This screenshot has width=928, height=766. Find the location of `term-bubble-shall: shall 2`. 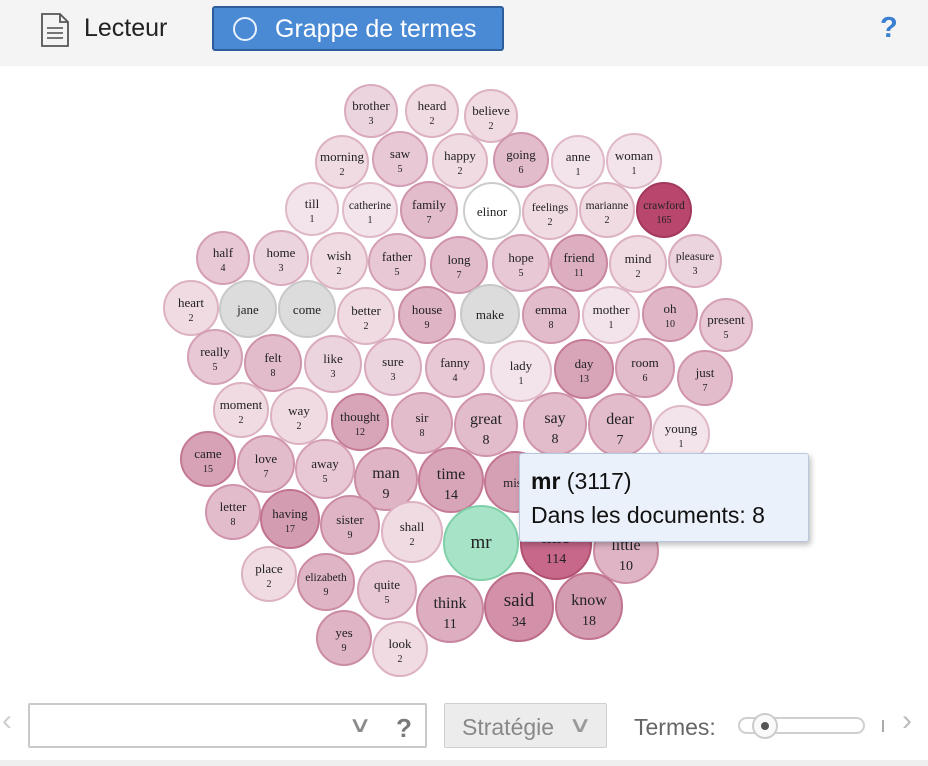

term-bubble-shall: shall 2 is located at coordinates (412, 532).